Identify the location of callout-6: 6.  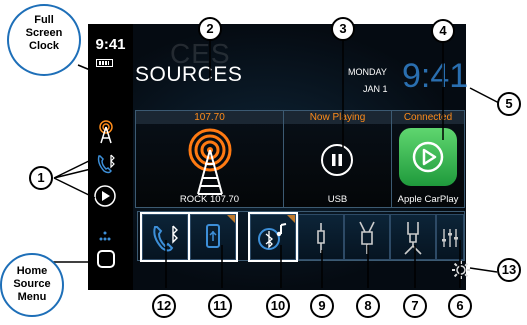
(460, 306).